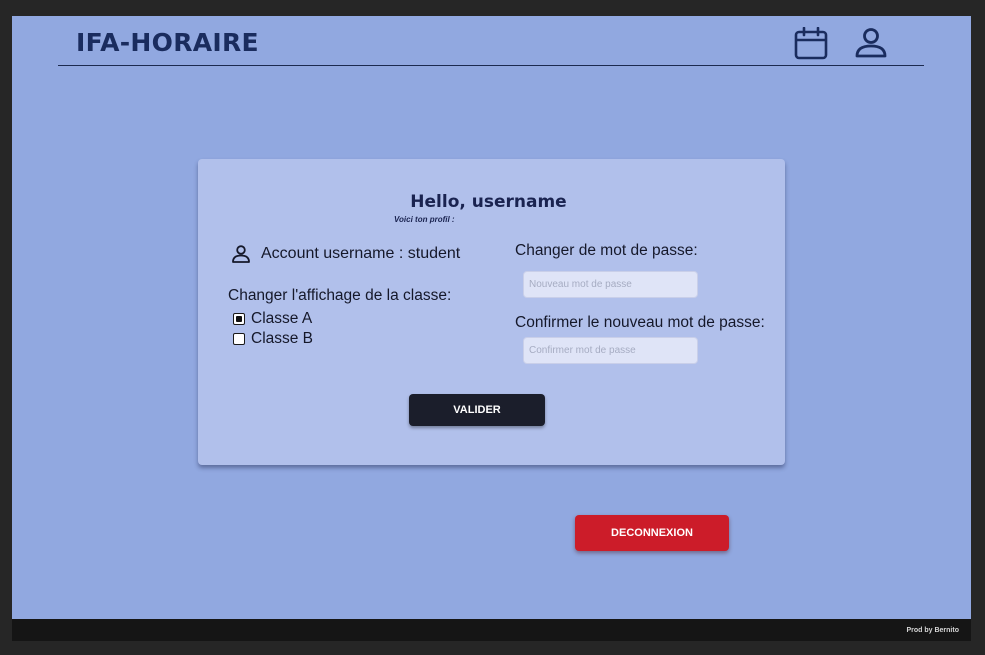 Image resolution: width=985 pixels, height=655 pixels. Describe the element at coordinates (167, 42) in the screenshot. I see `brand-logo: IFA-HORAIRE` at that location.